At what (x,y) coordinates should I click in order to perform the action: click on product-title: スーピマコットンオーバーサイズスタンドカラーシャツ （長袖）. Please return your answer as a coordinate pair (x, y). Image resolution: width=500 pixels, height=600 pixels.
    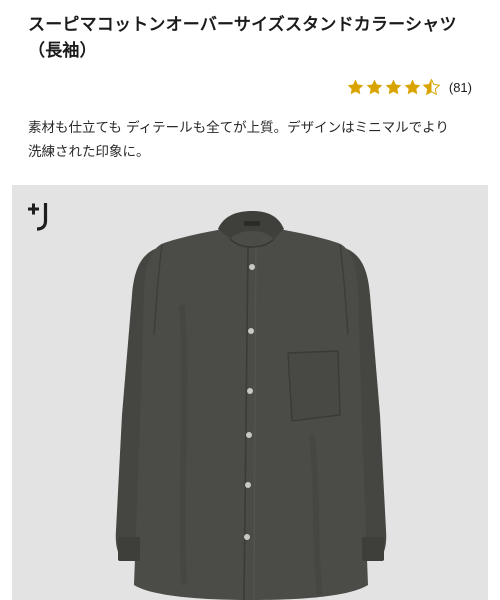
    Looking at the image, I should click on (242, 38).